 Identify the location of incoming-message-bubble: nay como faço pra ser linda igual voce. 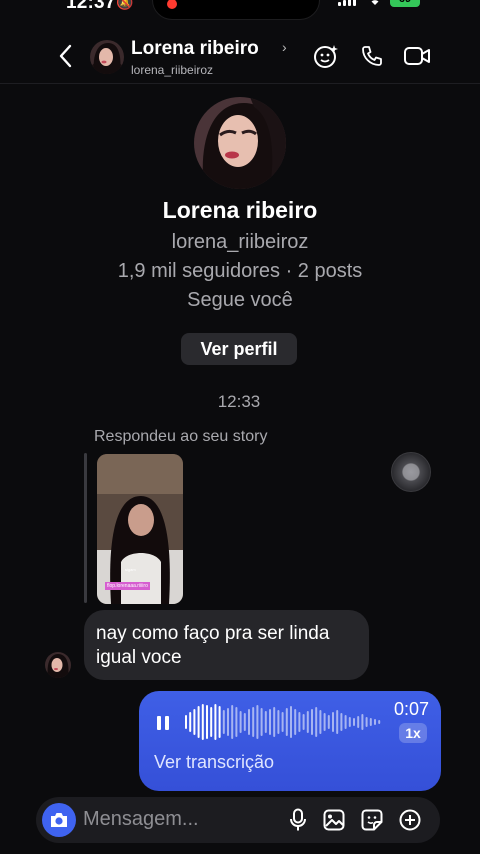
(226, 645).